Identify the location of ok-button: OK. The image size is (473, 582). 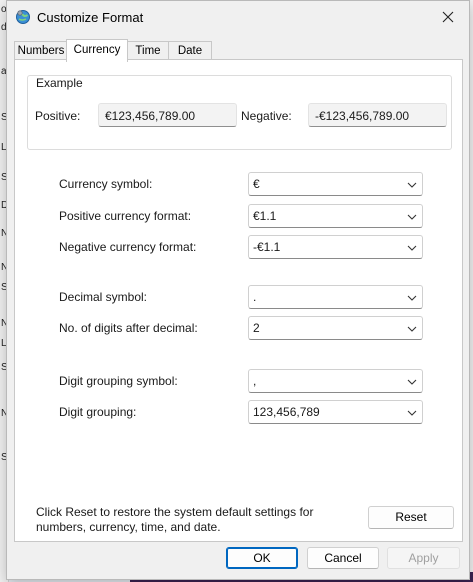
(262, 558).